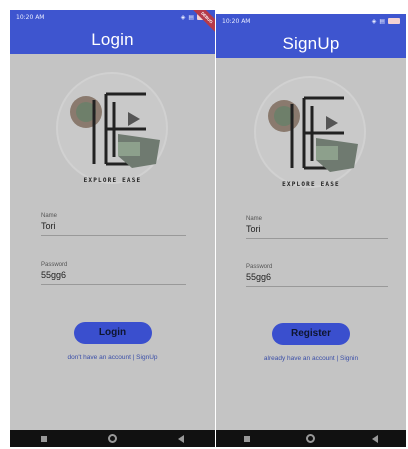 The image size is (408, 449). I want to click on signup-link: don't have an account | SignUp, so click(112, 357).